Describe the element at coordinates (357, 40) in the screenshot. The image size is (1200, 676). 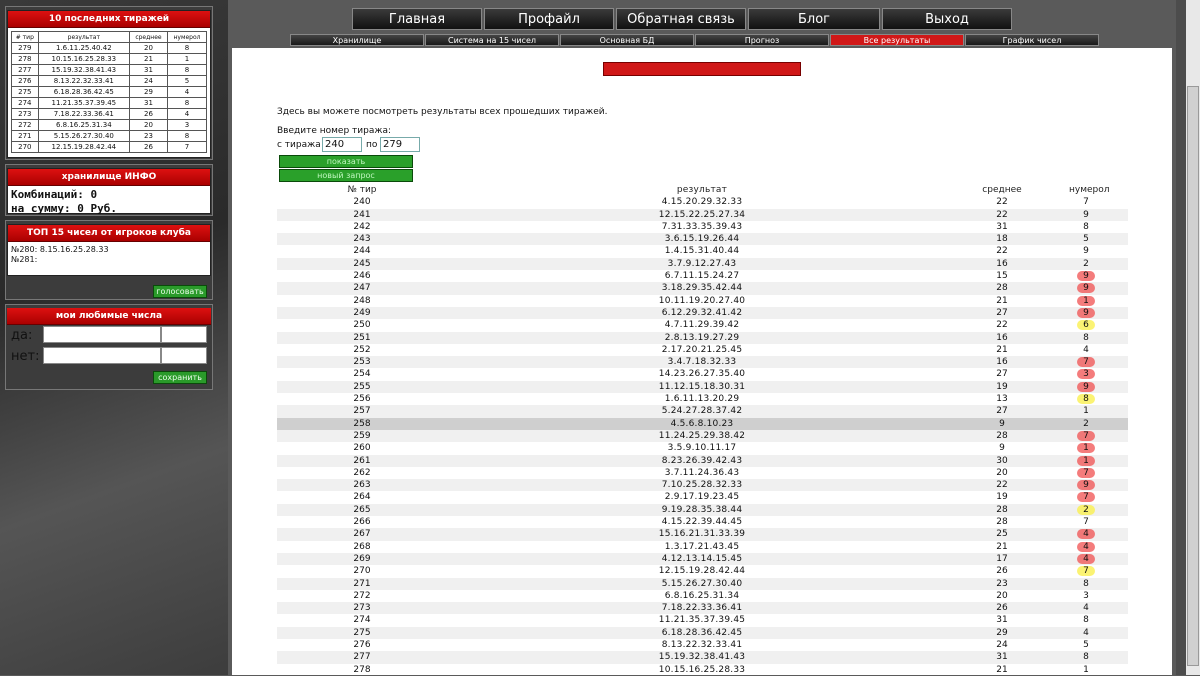
I see `tab-storage: Хранилище` at that location.